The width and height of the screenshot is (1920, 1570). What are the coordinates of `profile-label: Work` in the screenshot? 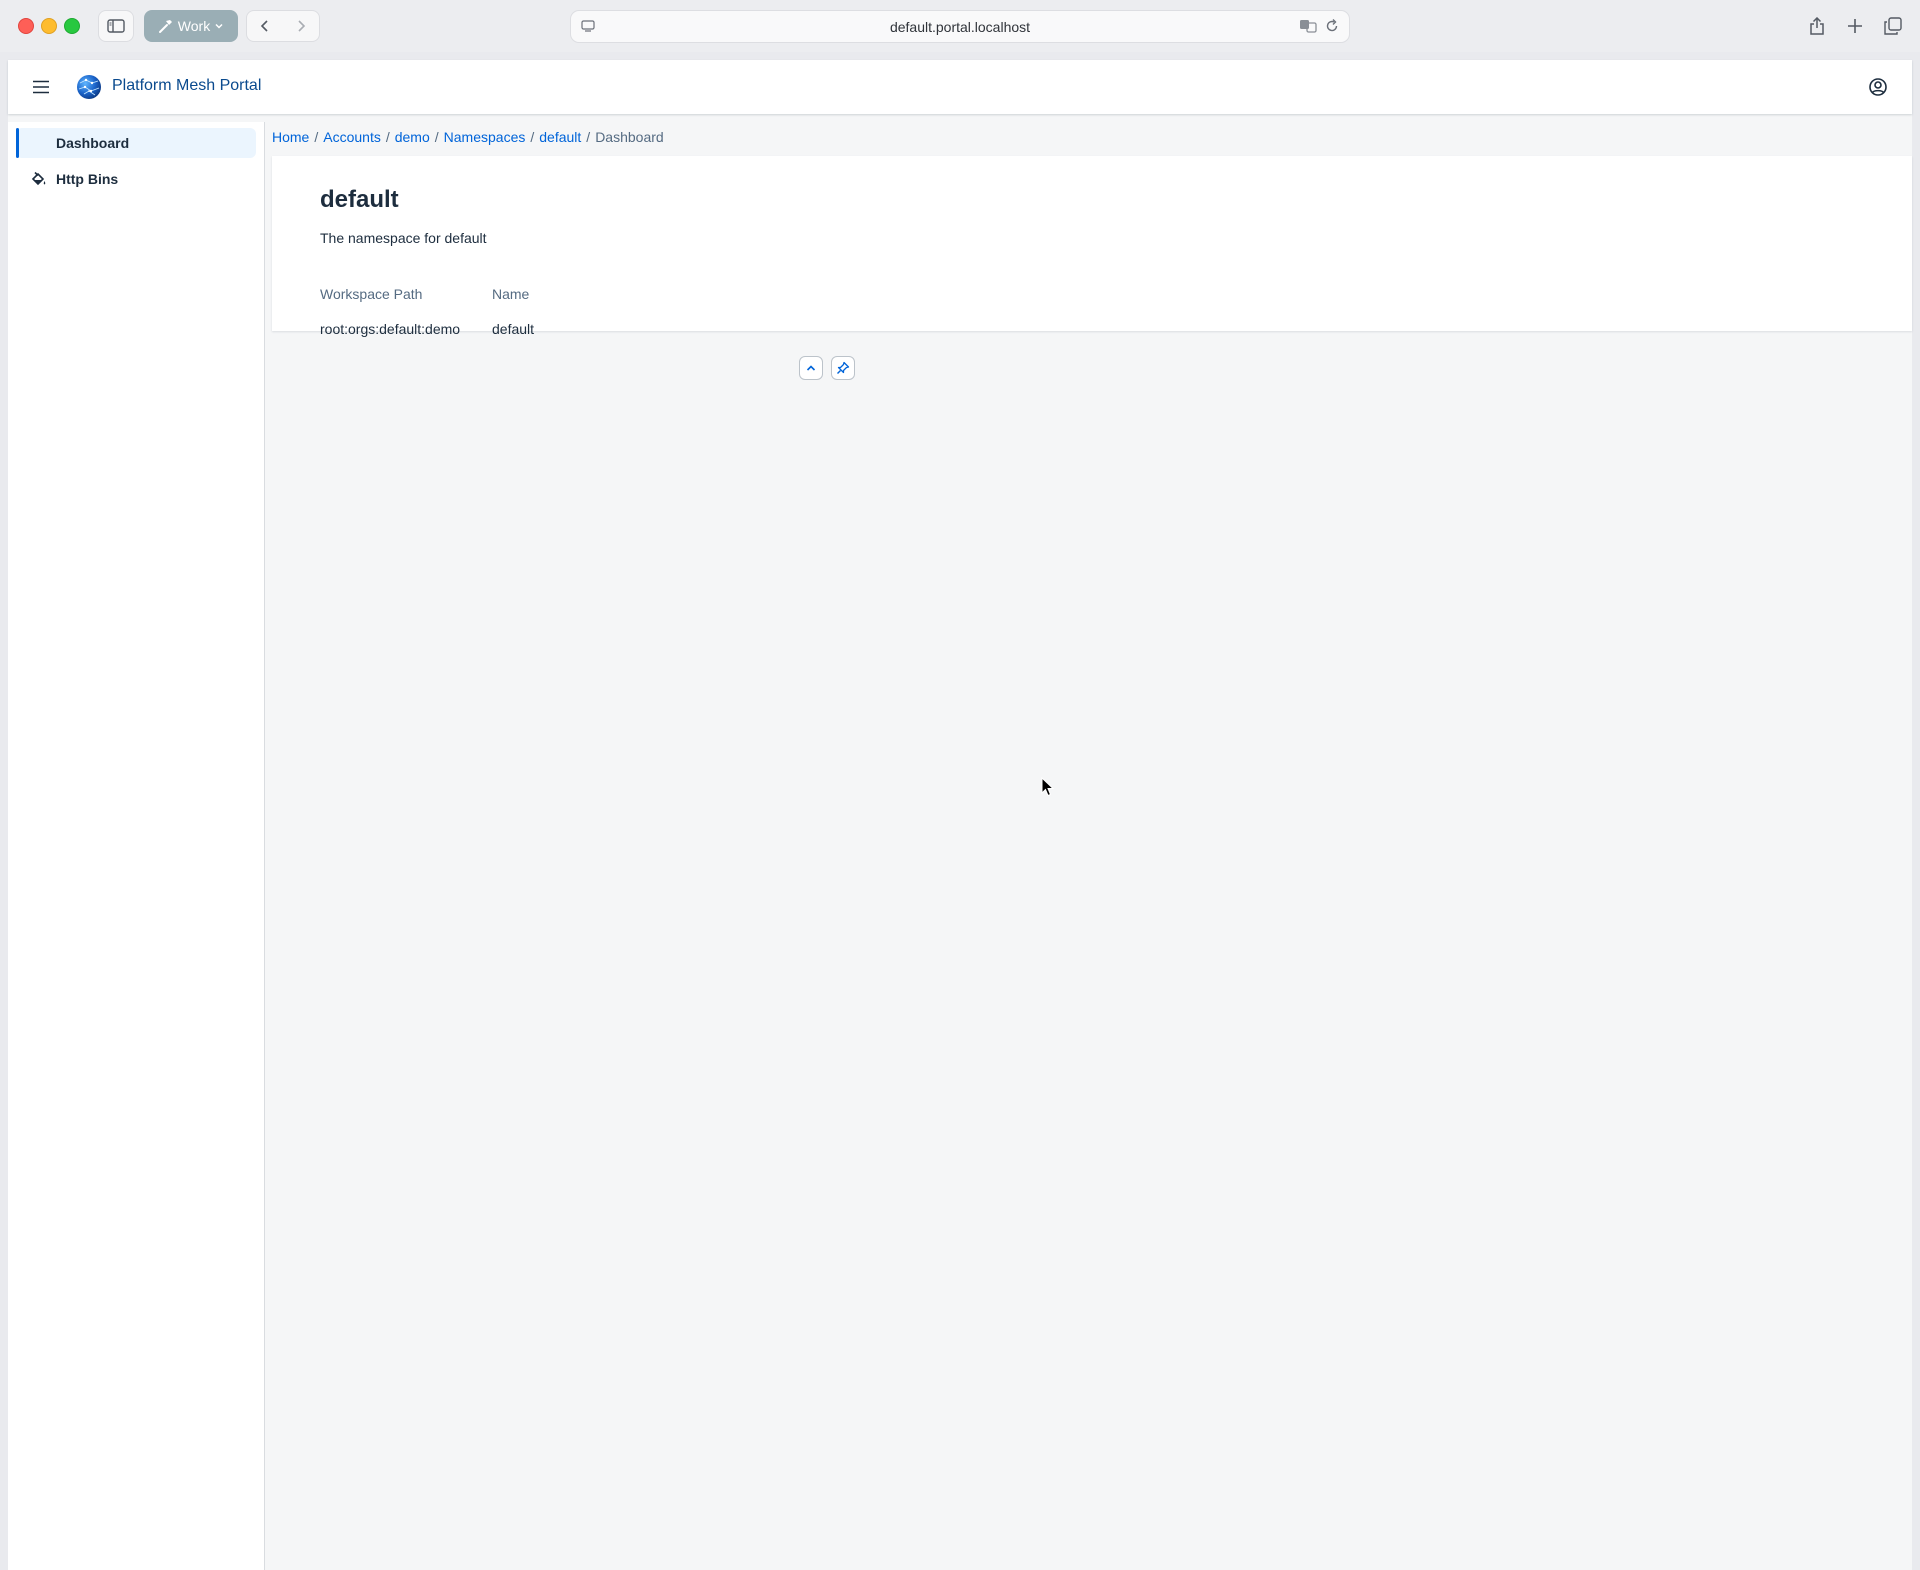 It's located at (194, 26).